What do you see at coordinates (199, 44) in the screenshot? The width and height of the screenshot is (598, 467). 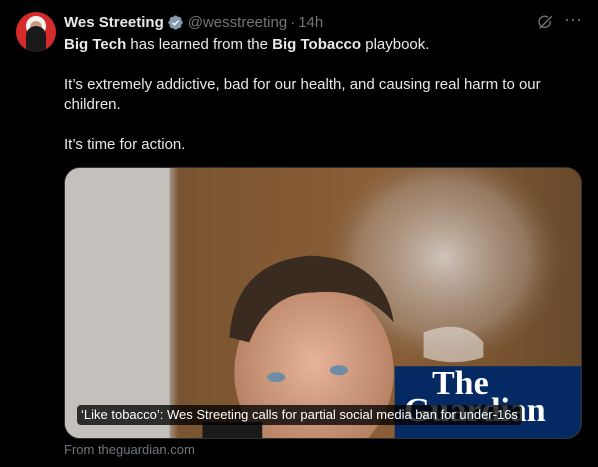 I see `text-segment: has learned from the` at bounding box center [199, 44].